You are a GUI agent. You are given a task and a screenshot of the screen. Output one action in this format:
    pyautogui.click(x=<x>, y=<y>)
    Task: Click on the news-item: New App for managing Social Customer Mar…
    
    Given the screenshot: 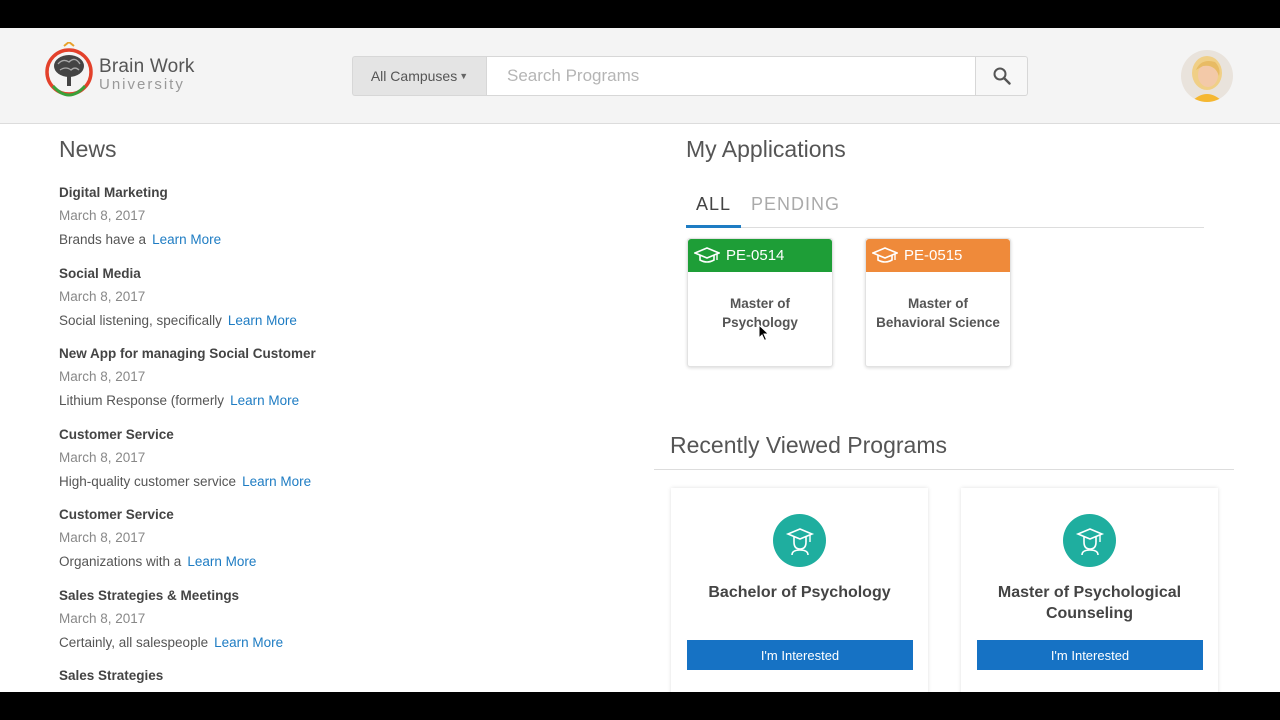 What is the action you would take?
    pyautogui.click(x=339, y=386)
    